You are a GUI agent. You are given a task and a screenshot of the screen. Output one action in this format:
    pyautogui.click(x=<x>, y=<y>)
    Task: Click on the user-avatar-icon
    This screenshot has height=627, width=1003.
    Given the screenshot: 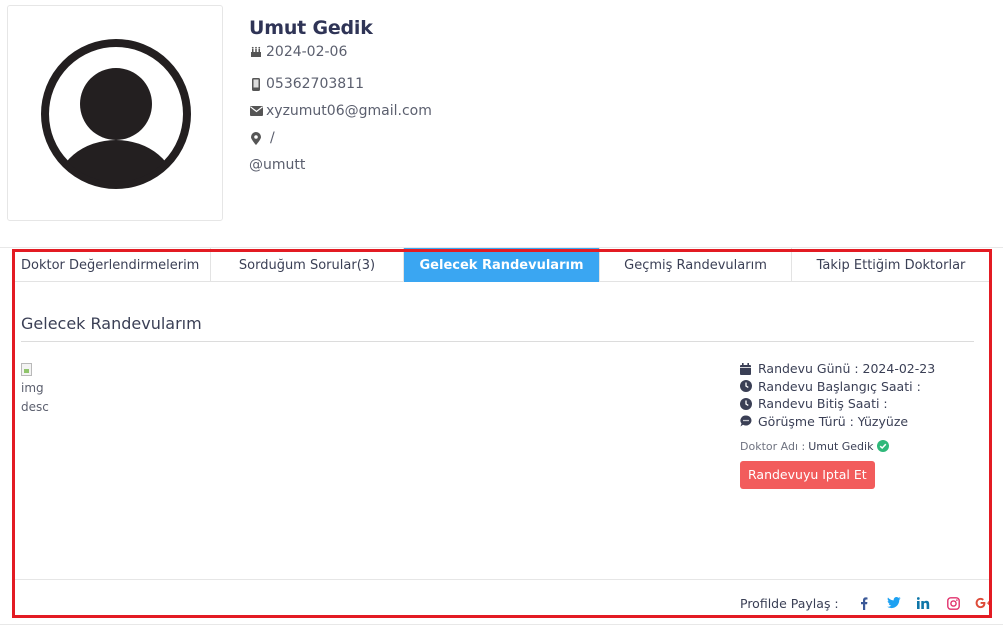 What is the action you would take?
    pyautogui.click(x=116, y=114)
    